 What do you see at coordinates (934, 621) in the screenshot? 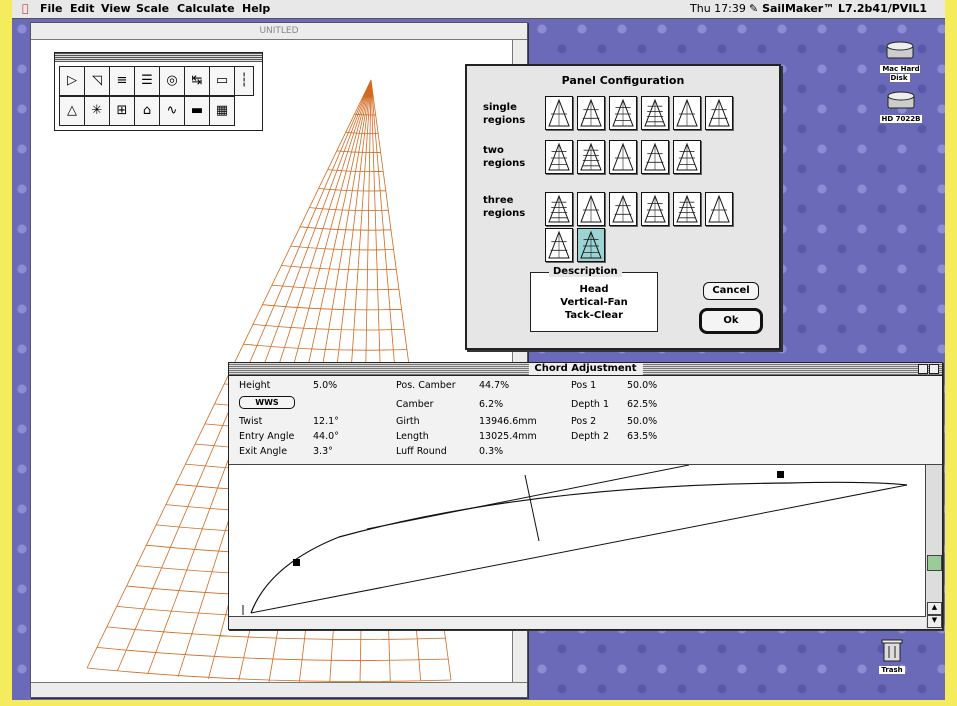
I see `scroll-down-arrow-icon: ▼` at bounding box center [934, 621].